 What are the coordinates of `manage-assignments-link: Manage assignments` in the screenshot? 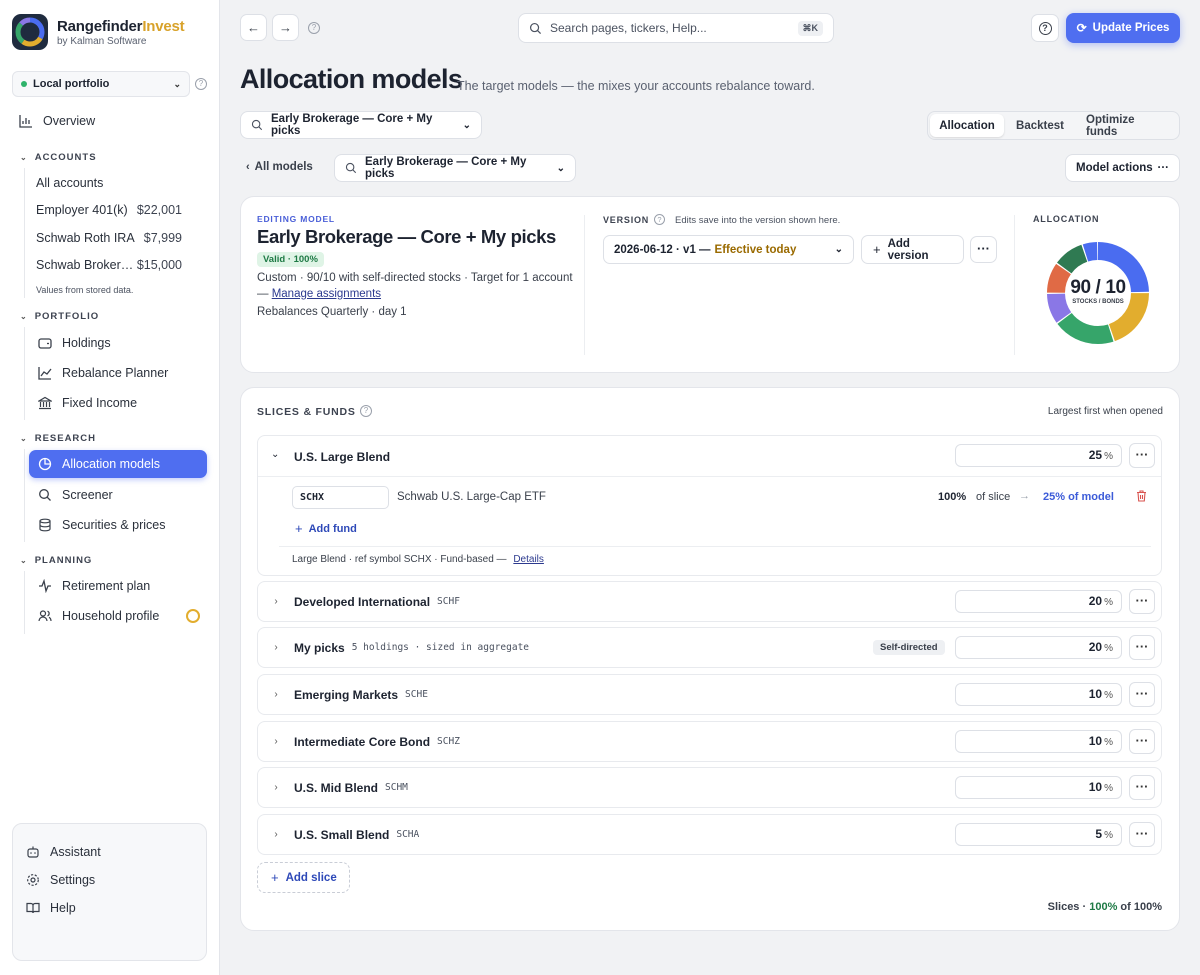 It's located at (326, 294).